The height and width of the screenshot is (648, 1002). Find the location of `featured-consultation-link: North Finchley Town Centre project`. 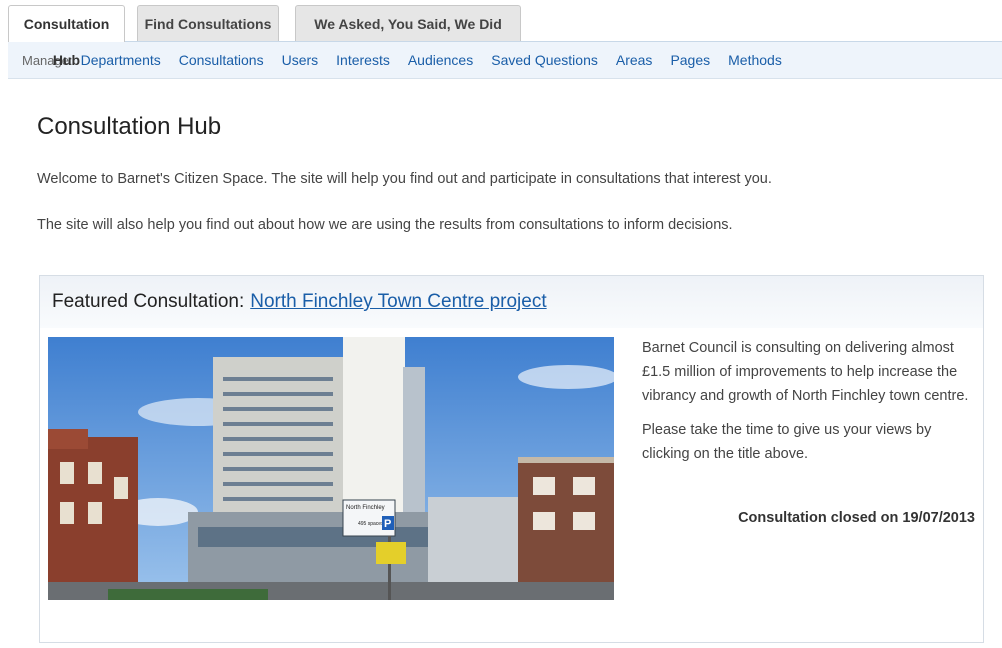

featured-consultation-link: North Finchley Town Centre project is located at coordinates (398, 302).